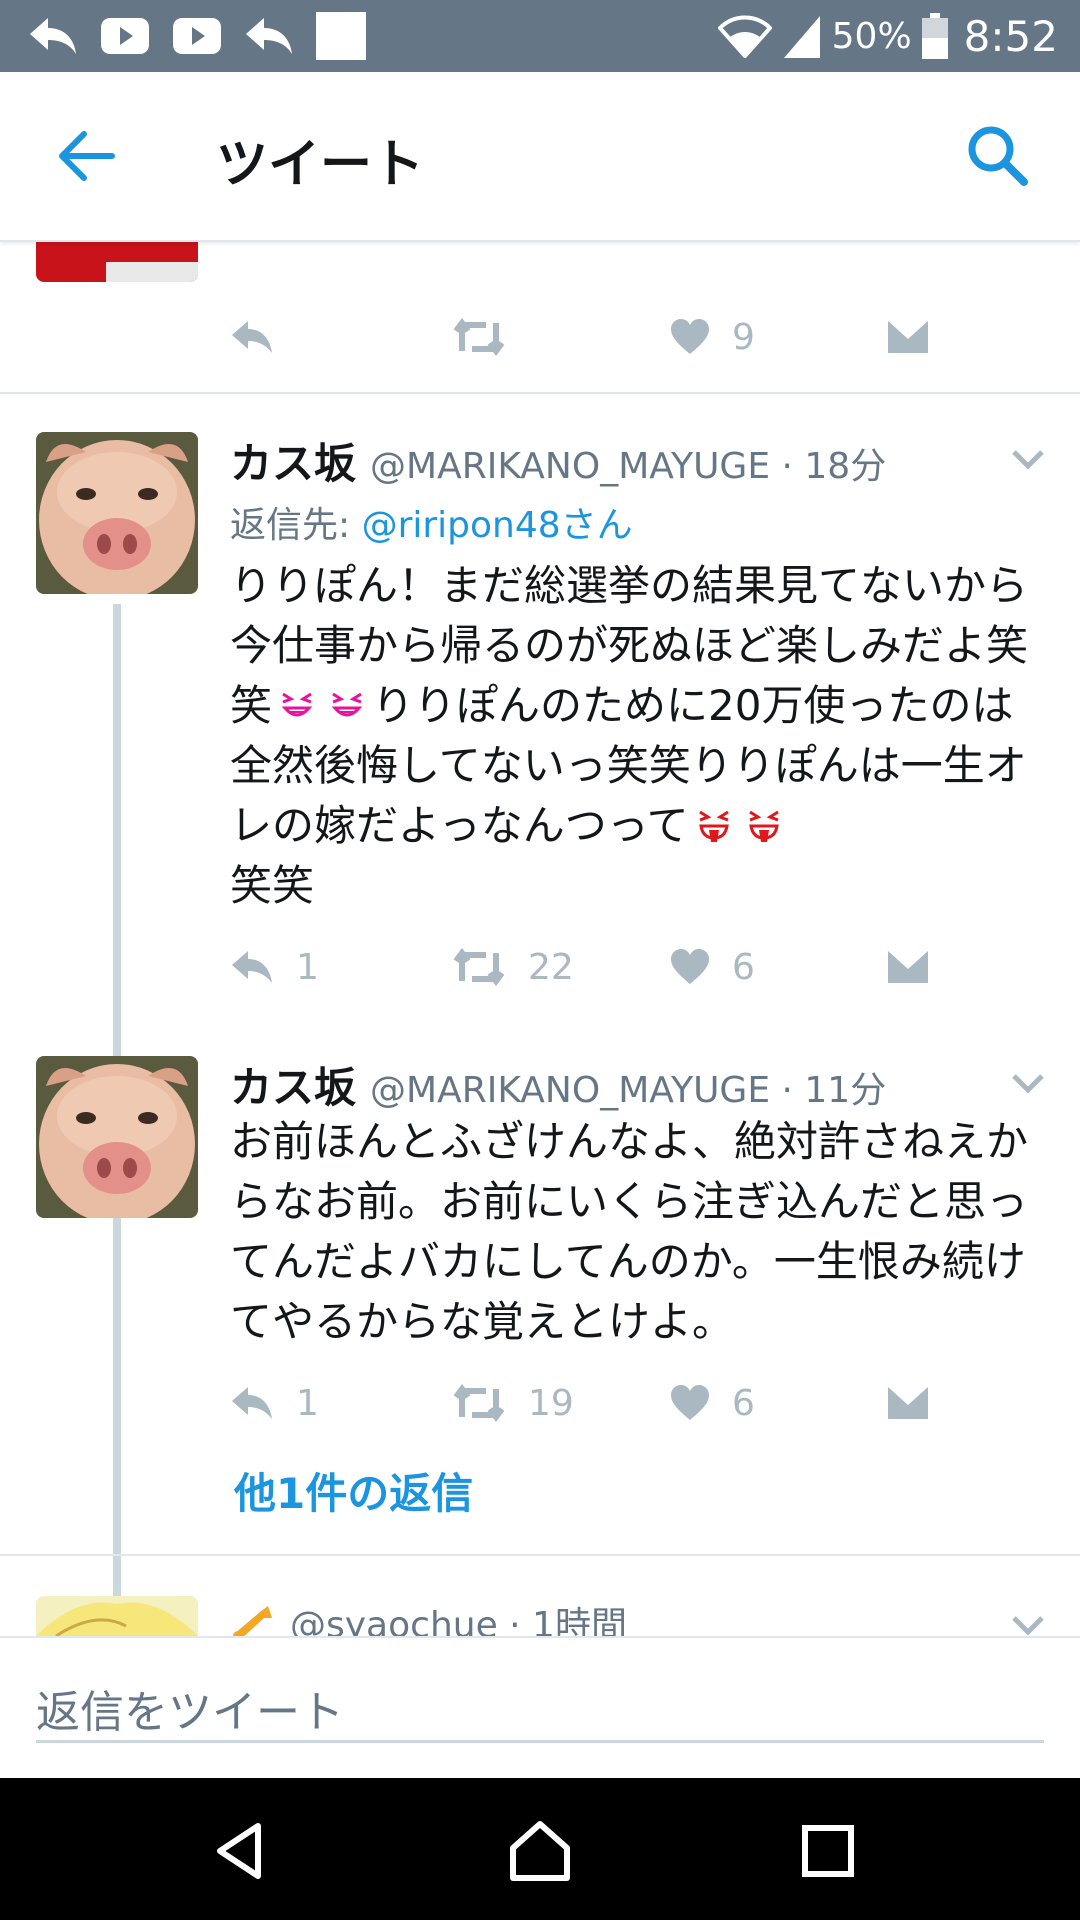 Image resolution: width=1080 pixels, height=1920 pixels. Describe the element at coordinates (600, 1403) in the screenshot. I see `tweet-actions: 1 19 6` at that location.